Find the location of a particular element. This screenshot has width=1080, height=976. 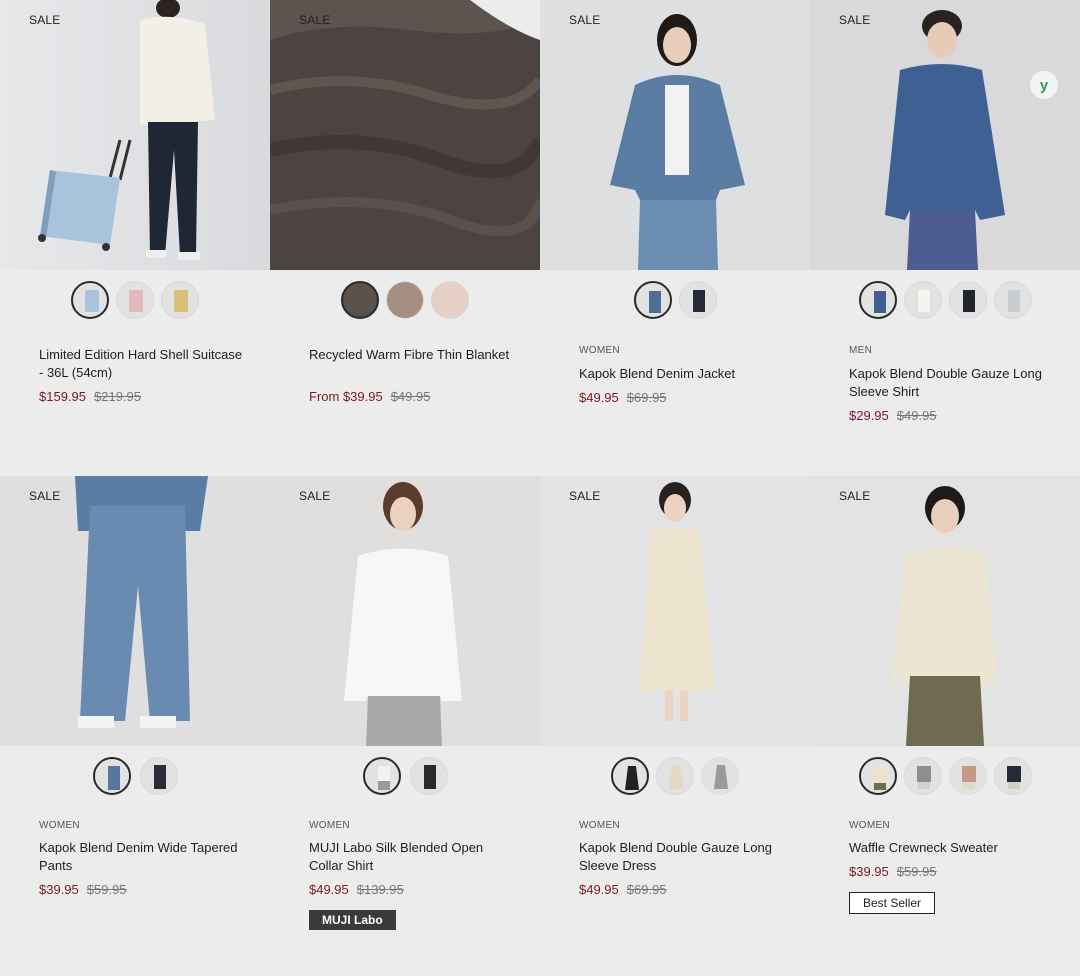

product-price: From $39.95 $49.95 is located at coordinates (369, 396).